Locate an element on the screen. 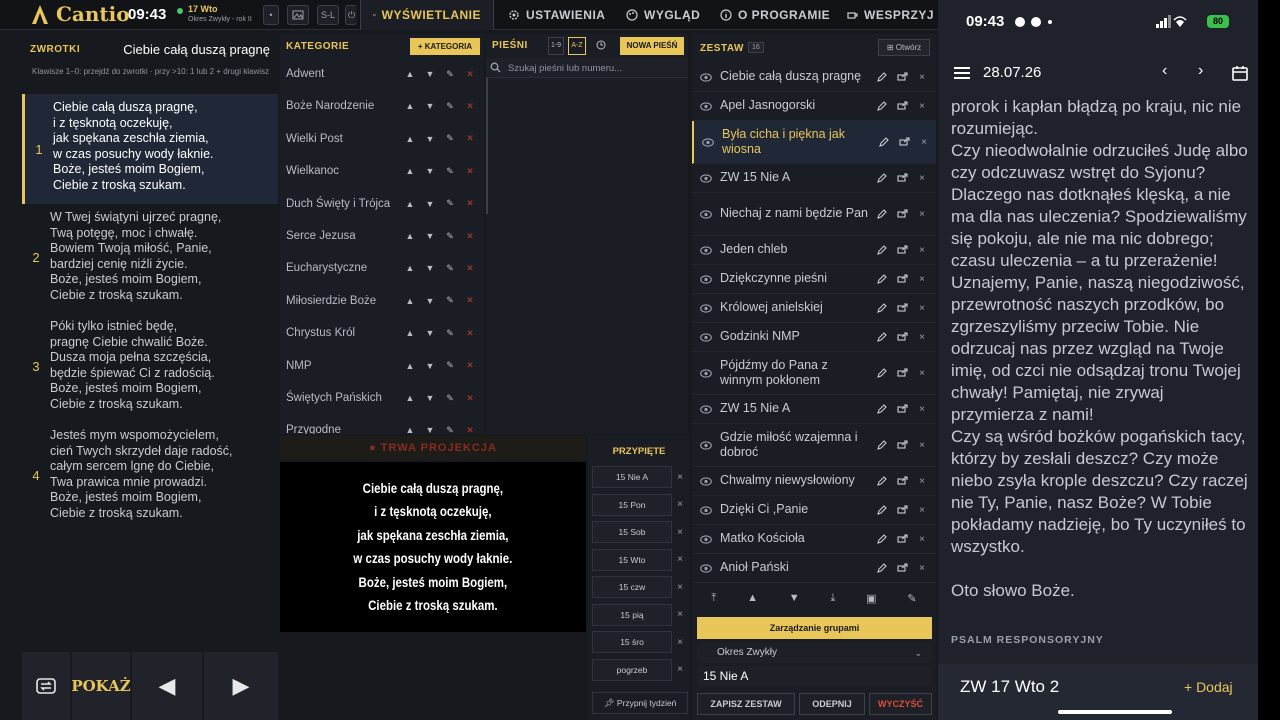  pinned-item: 15 pią × is located at coordinates (640, 614).